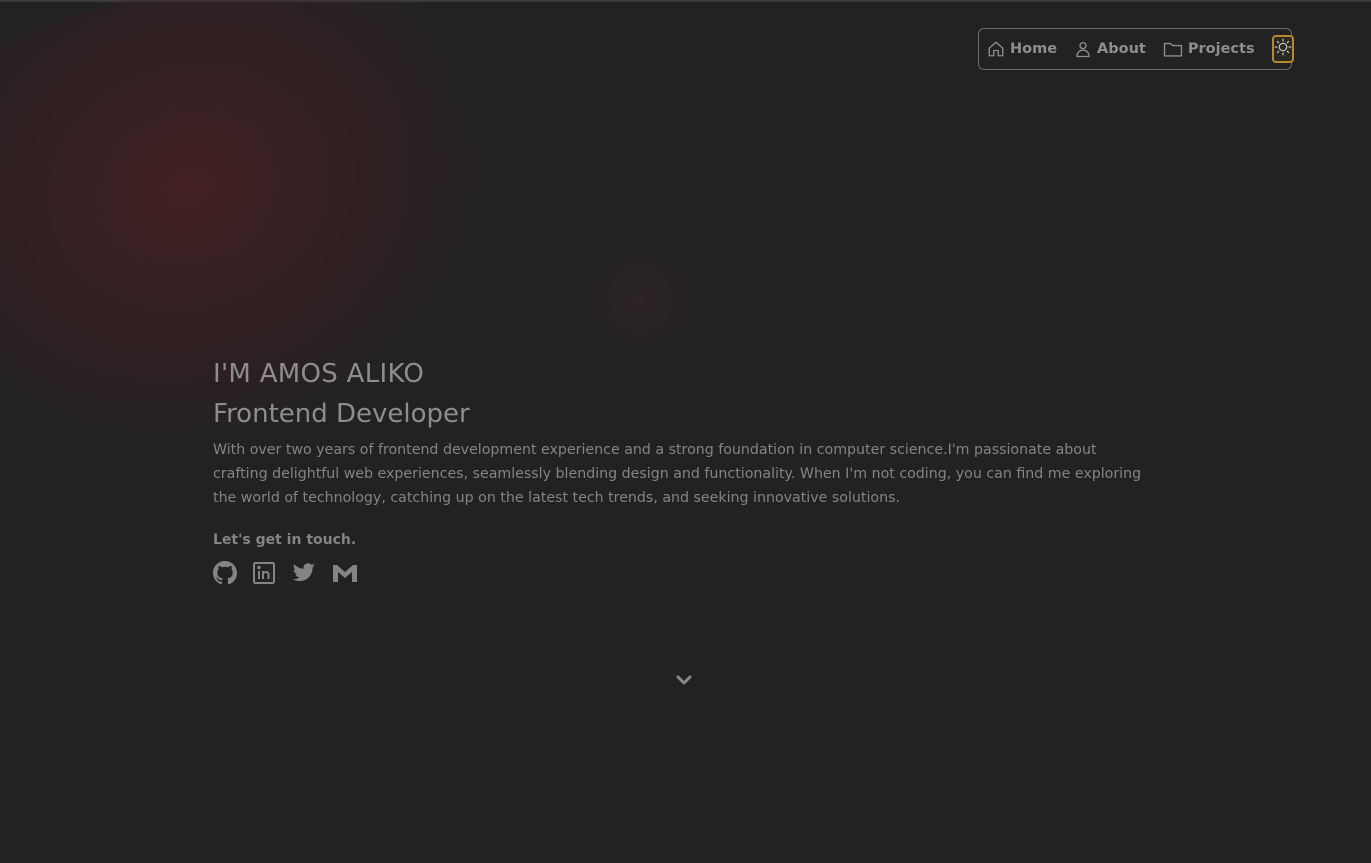 The image size is (1371, 863). I want to click on scroll-down-button, so click(684, 680).